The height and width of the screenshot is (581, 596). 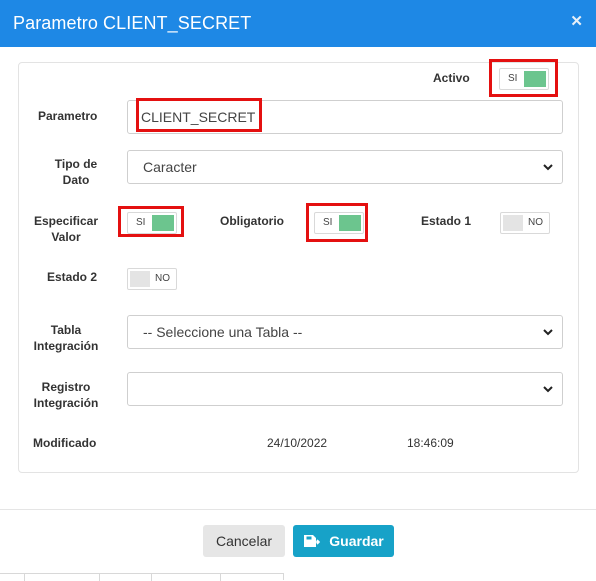 I want to click on estado1-toggle: NO, so click(x=525, y=223).